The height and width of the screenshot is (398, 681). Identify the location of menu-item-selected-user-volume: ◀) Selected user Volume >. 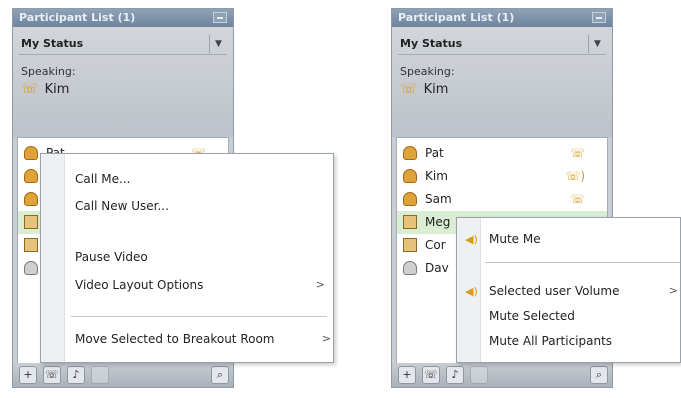
(568, 292).